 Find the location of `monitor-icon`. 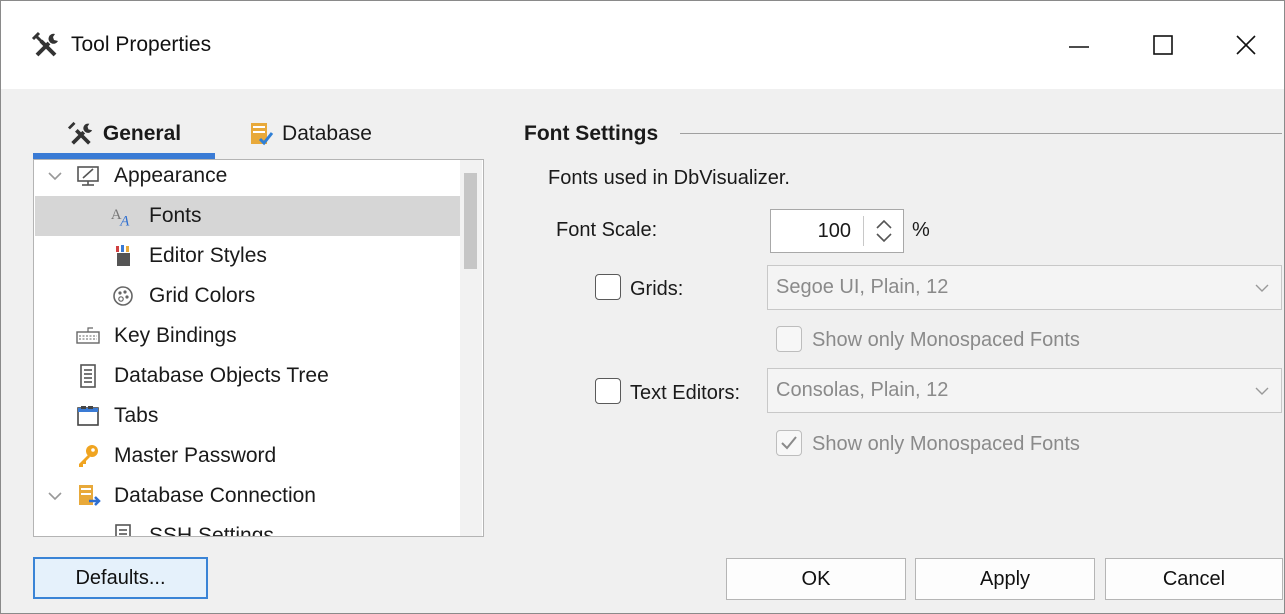

monitor-icon is located at coordinates (88, 176).